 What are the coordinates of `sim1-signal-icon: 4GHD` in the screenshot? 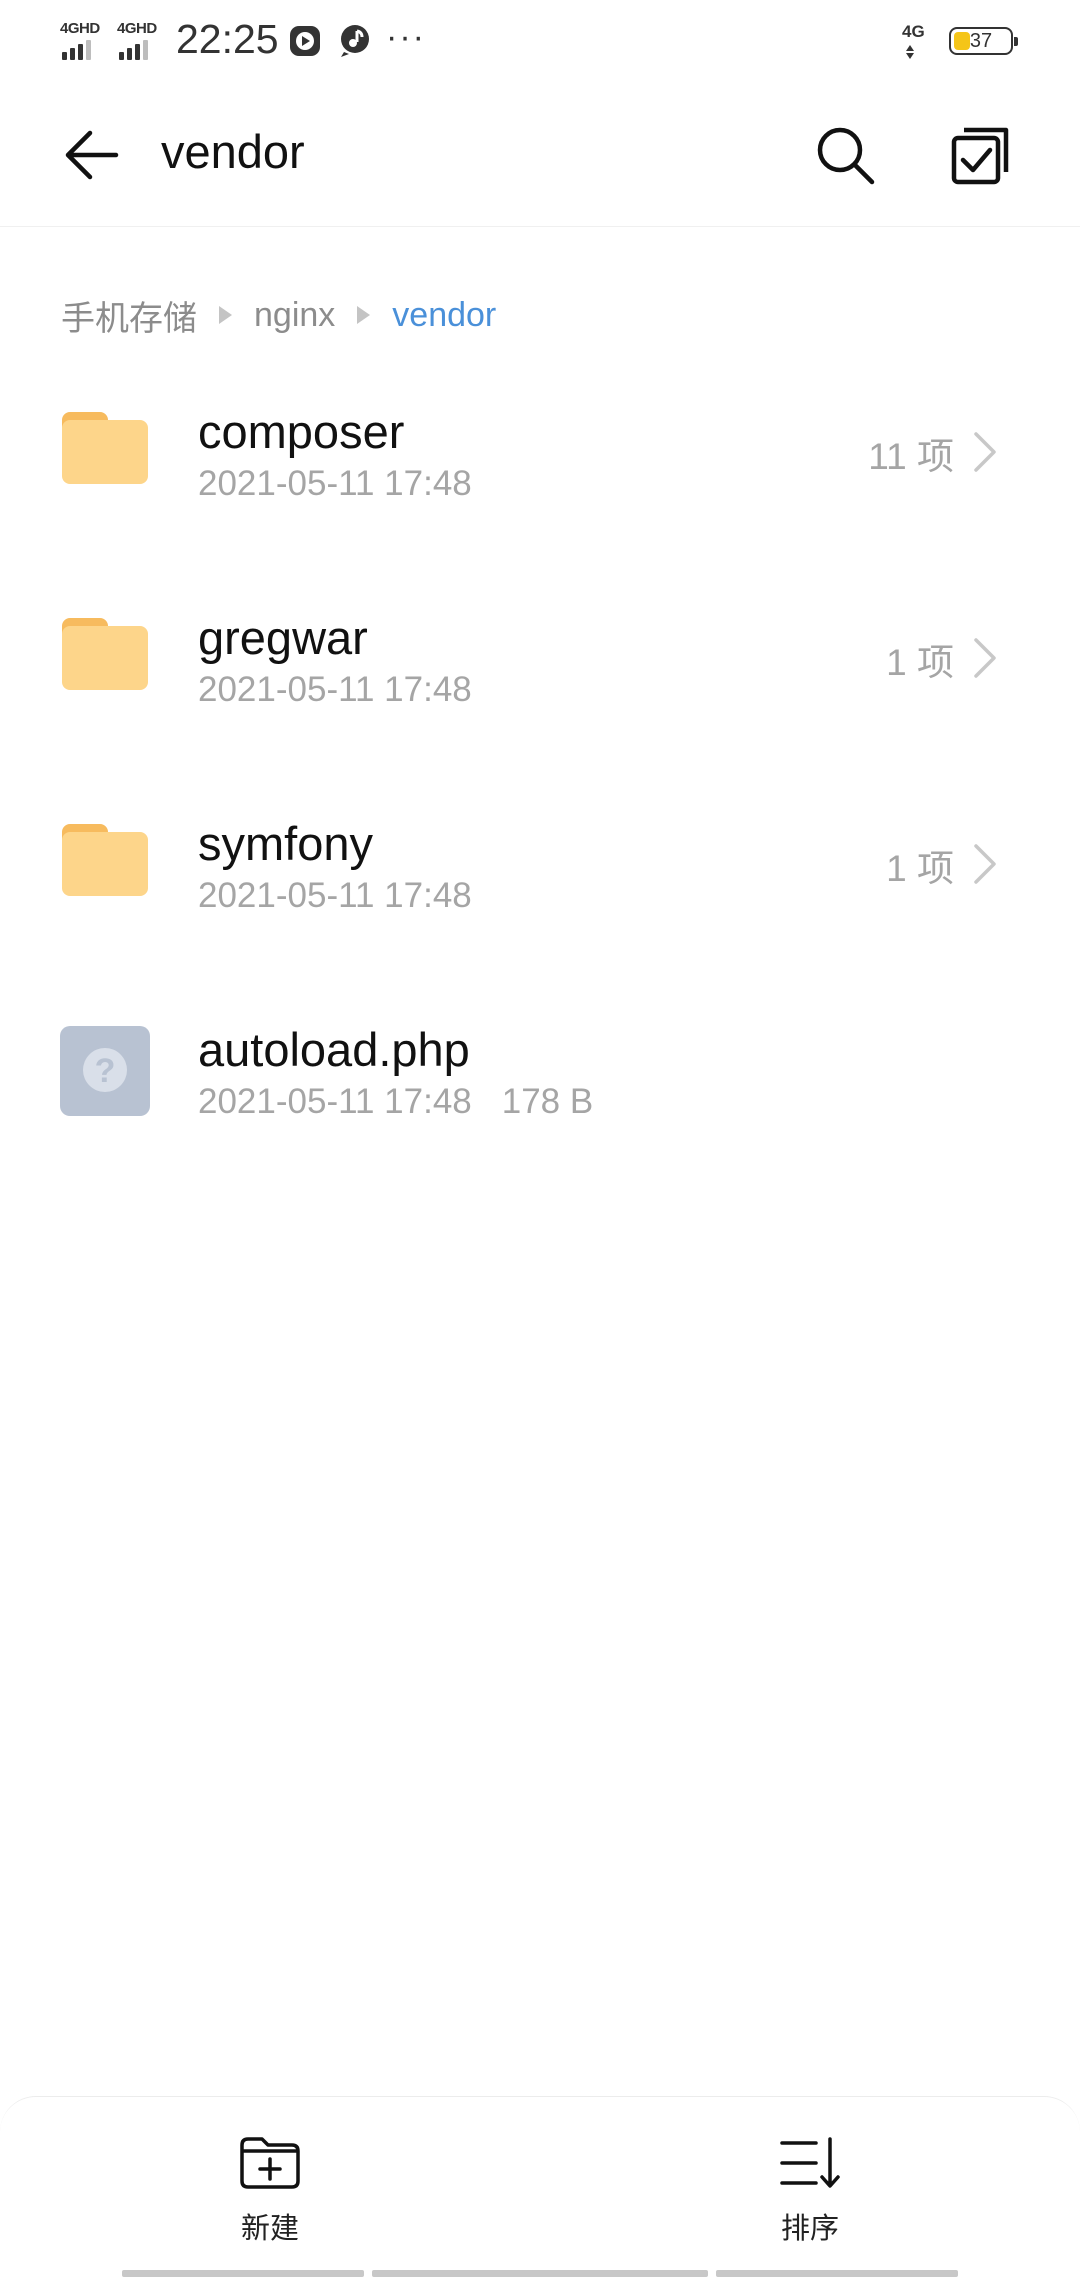 It's located at (84, 40).